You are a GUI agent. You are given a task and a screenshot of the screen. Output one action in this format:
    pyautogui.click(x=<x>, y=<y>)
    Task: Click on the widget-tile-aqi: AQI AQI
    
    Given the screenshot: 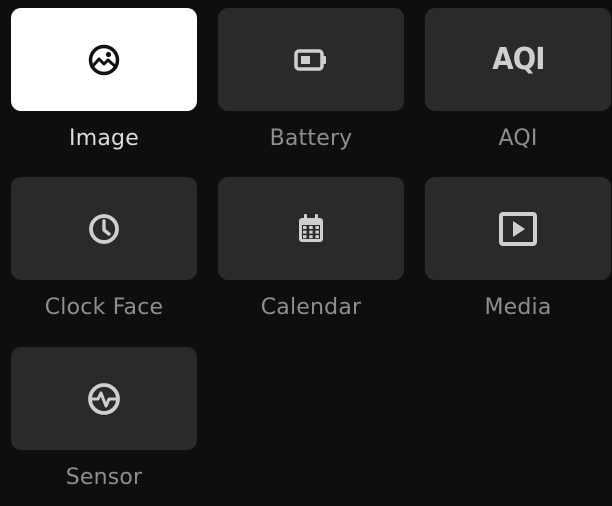 What is the action you would take?
    pyautogui.click(x=518, y=83)
    